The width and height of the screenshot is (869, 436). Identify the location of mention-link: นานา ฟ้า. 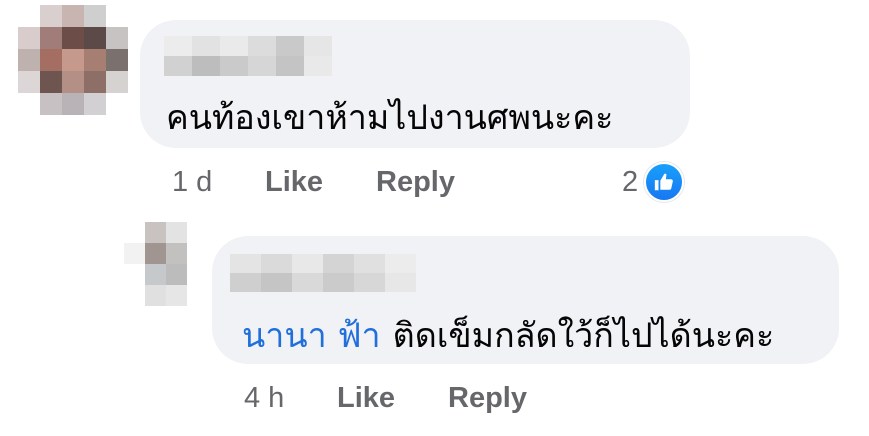
(311, 336).